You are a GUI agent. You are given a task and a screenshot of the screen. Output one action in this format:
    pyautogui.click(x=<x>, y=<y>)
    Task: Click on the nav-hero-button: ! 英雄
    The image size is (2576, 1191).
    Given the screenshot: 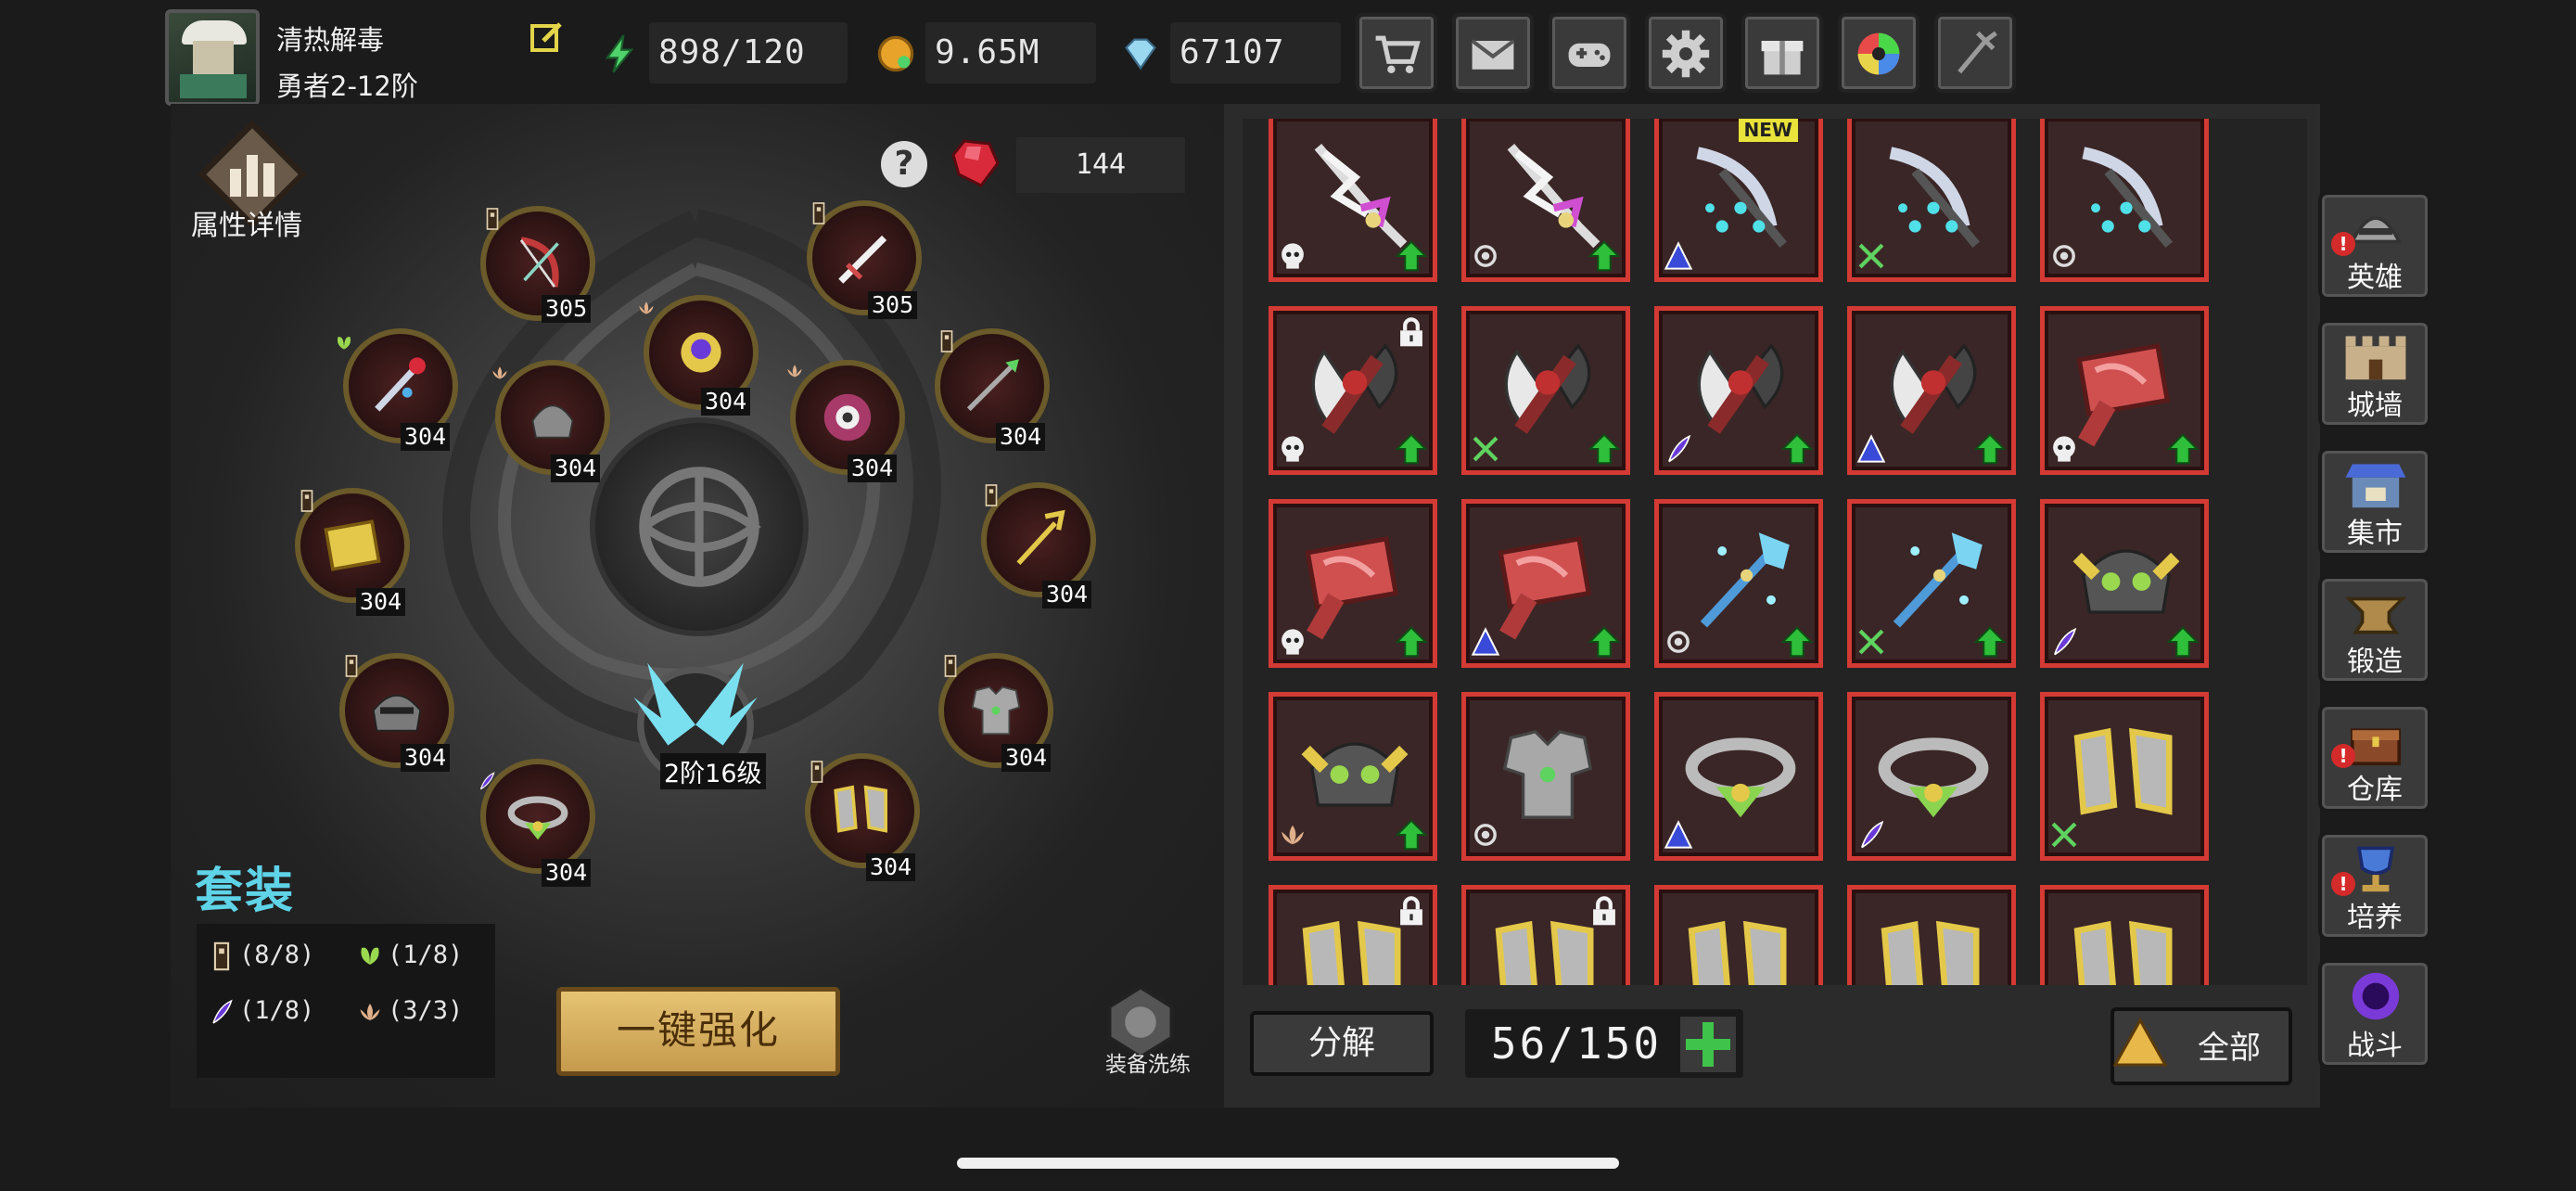 What is the action you would take?
    pyautogui.click(x=2374, y=246)
    